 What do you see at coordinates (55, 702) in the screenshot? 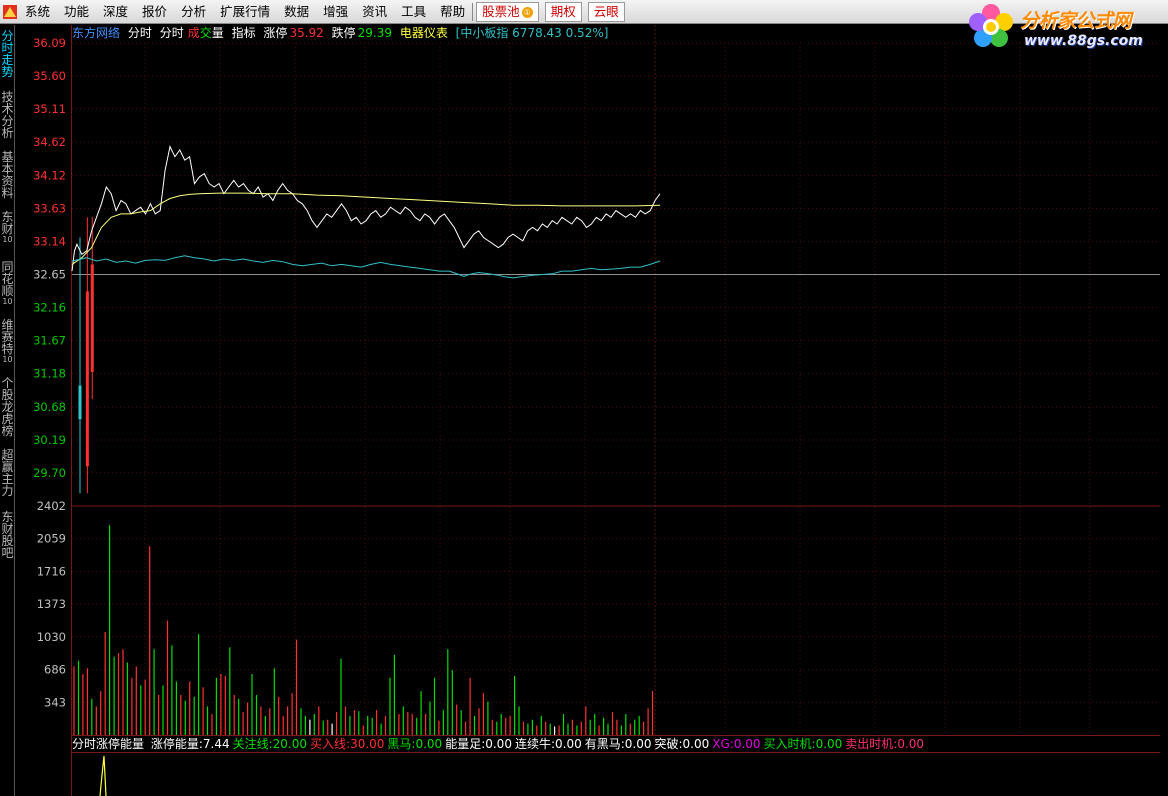
I see `volume-tick-label: 343` at bounding box center [55, 702].